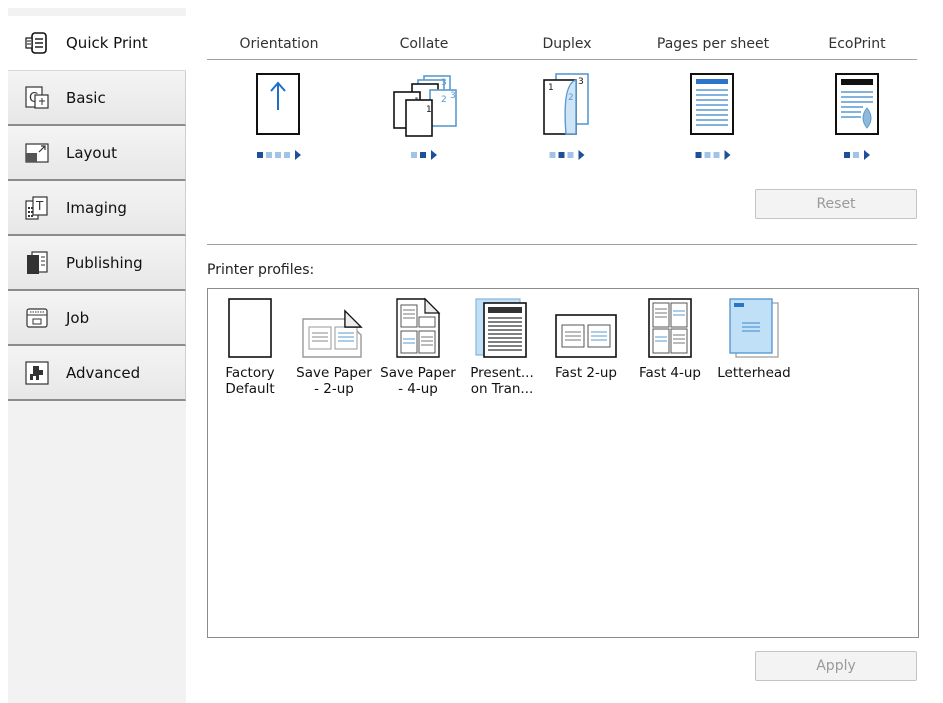  Describe the element at coordinates (566, 104) in the screenshot. I see `duplex-icon: 3 1 2` at that location.